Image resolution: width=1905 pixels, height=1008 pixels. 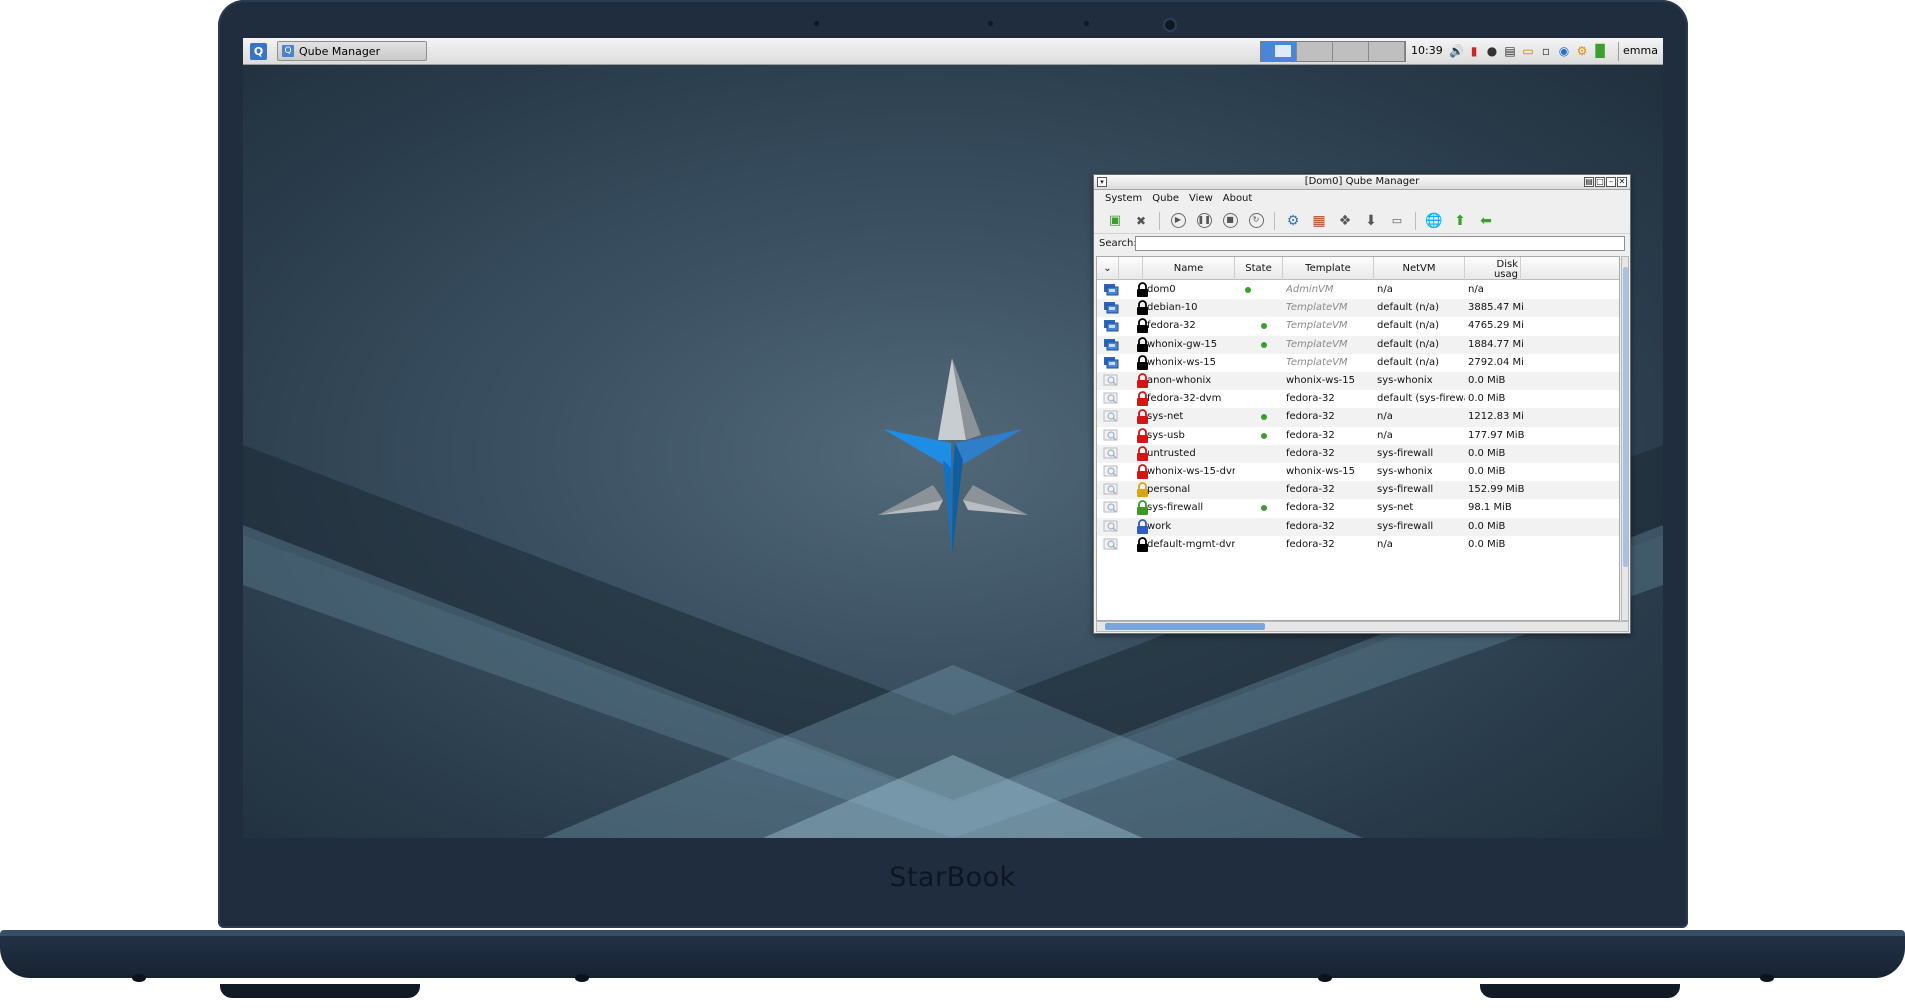 What do you see at coordinates (1358, 417) in the screenshot?
I see `table-row: sys-net fedora-32 n/a 1212.83 MiB` at bounding box center [1358, 417].